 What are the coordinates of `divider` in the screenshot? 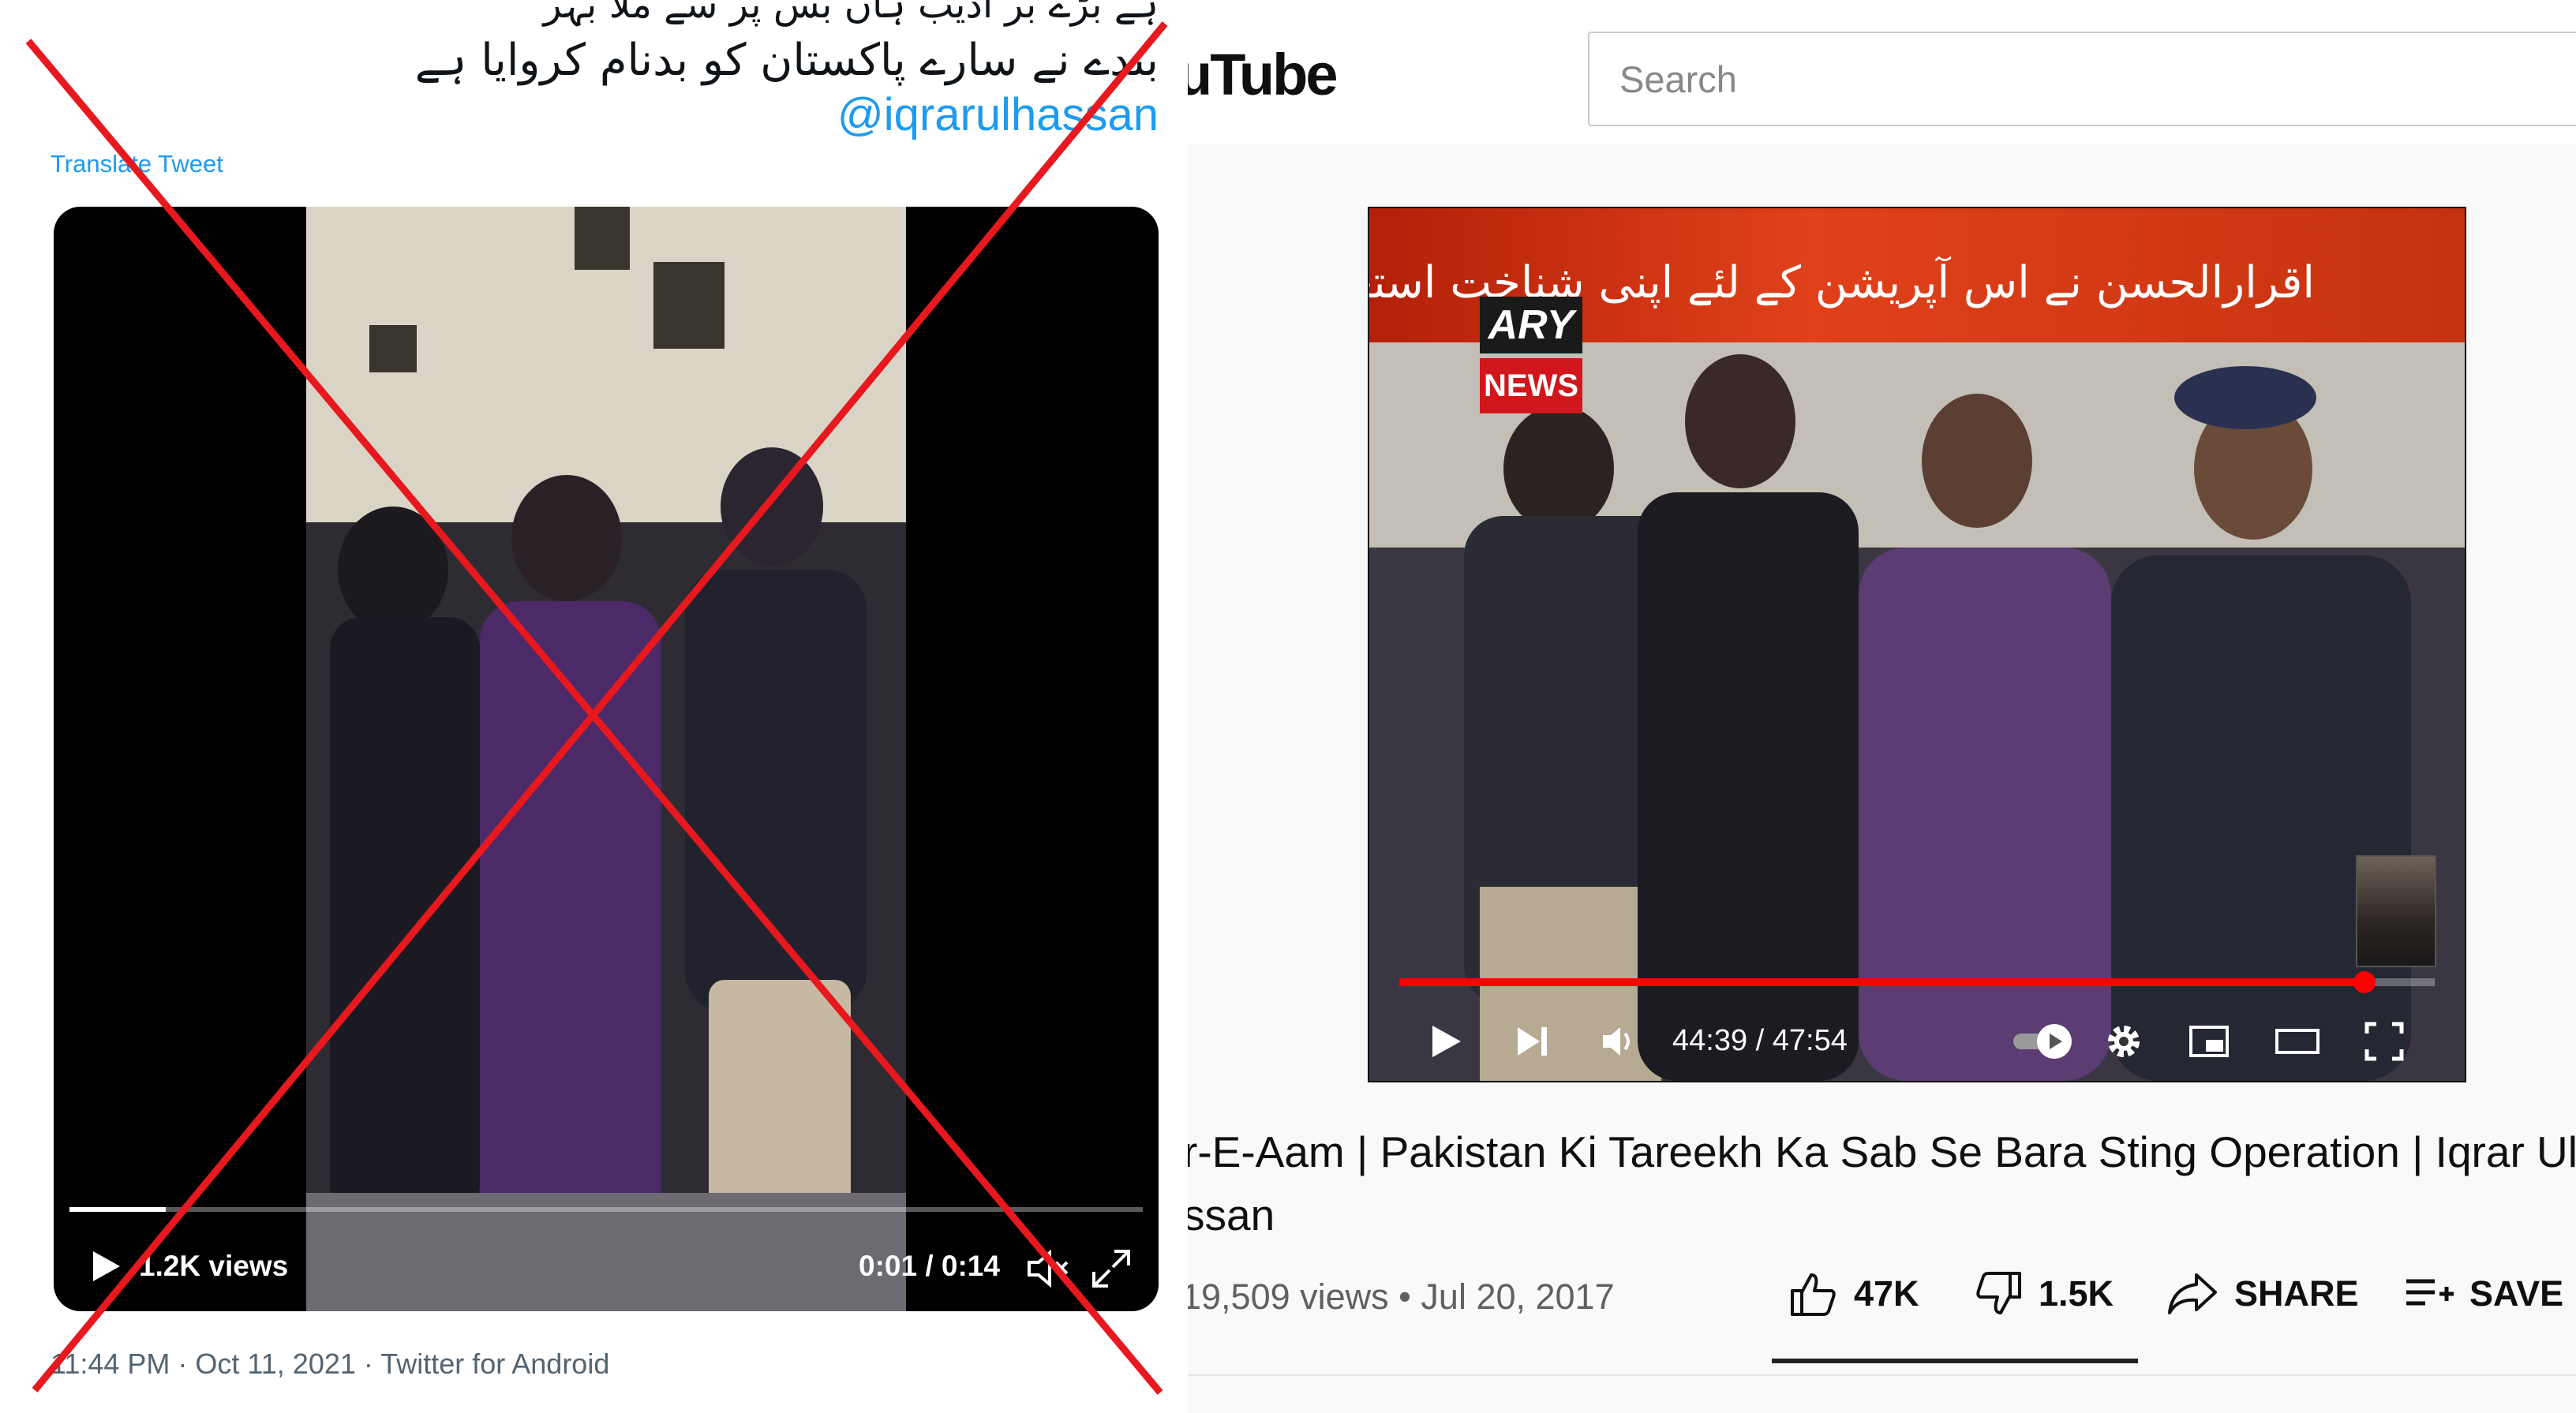 It's located at (1882, 1375).